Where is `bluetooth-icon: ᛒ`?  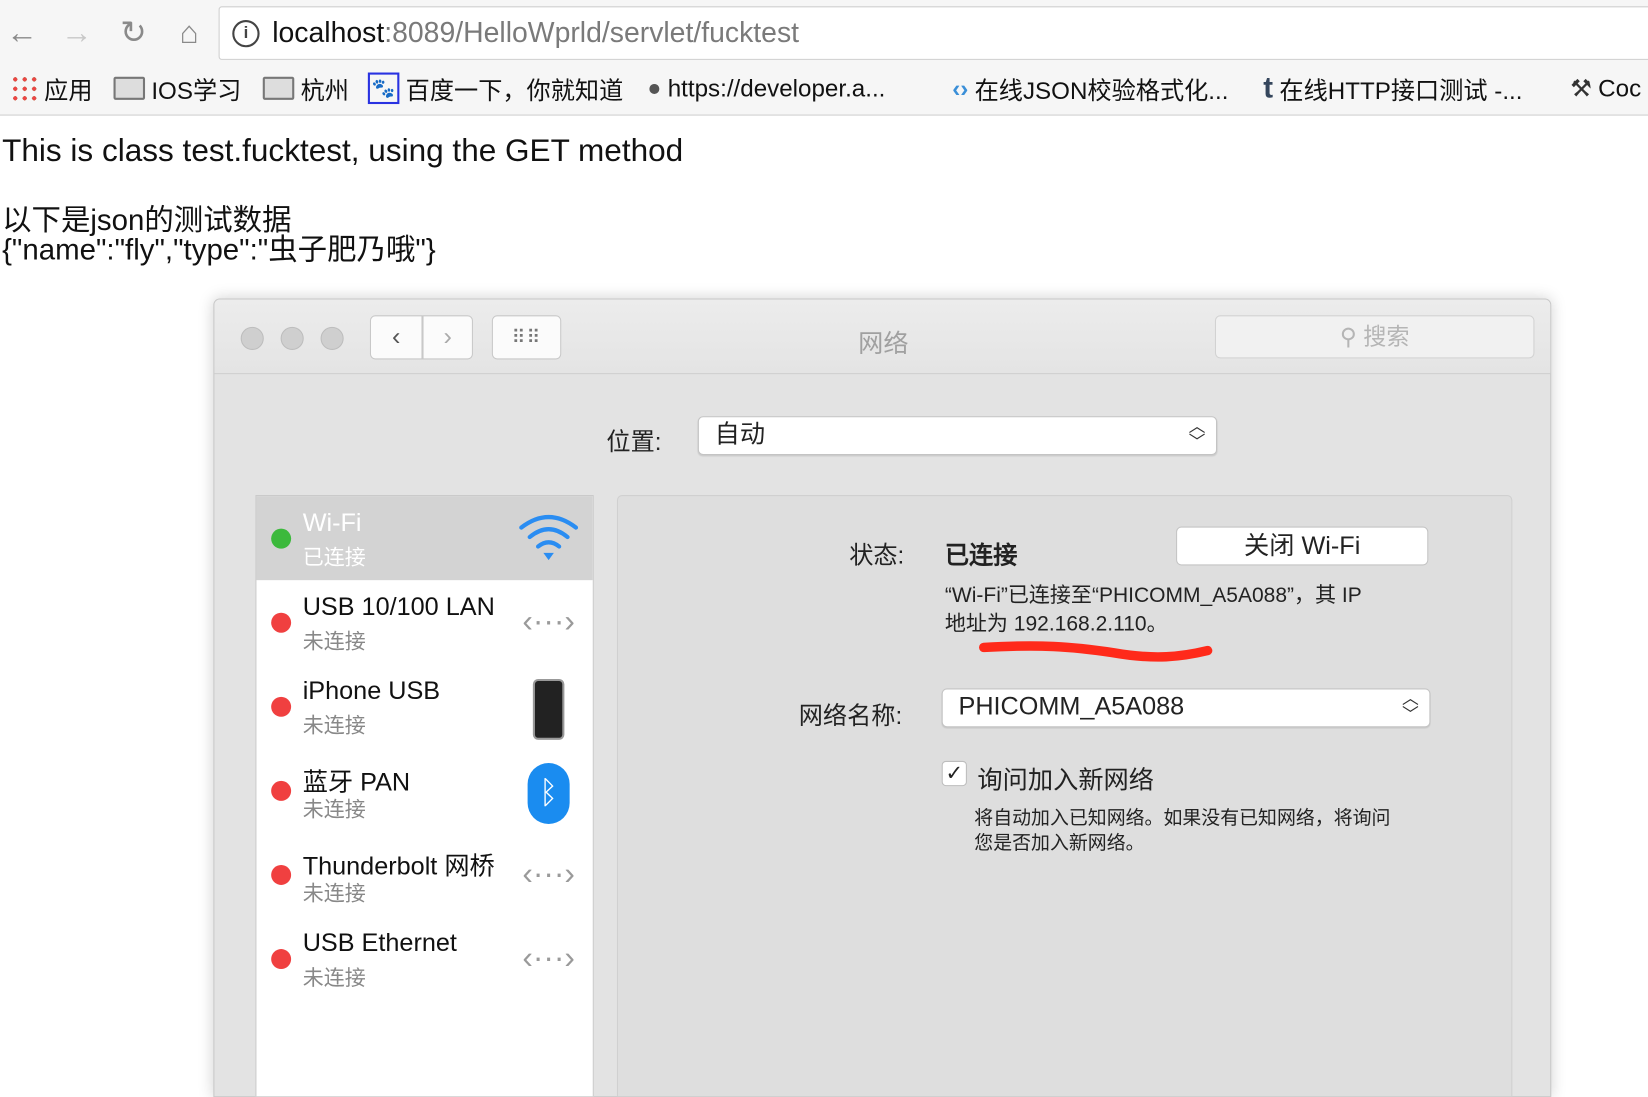 bluetooth-icon: ᛒ is located at coordinates (548, 793).